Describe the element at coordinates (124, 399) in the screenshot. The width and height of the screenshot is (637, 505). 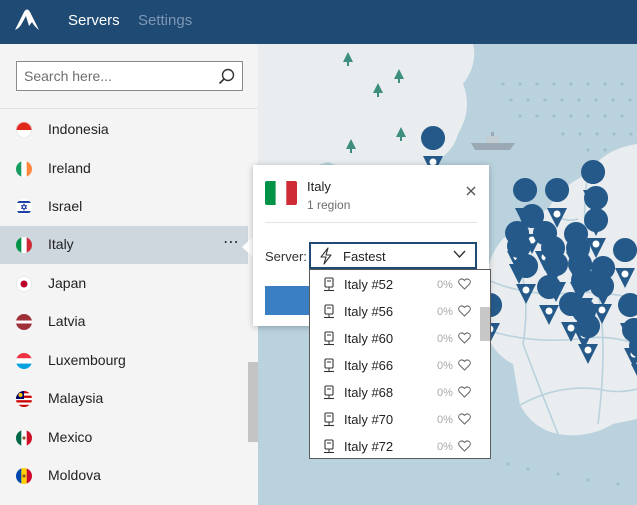
I see `country-item-malaysia: Malaysia` at that location.